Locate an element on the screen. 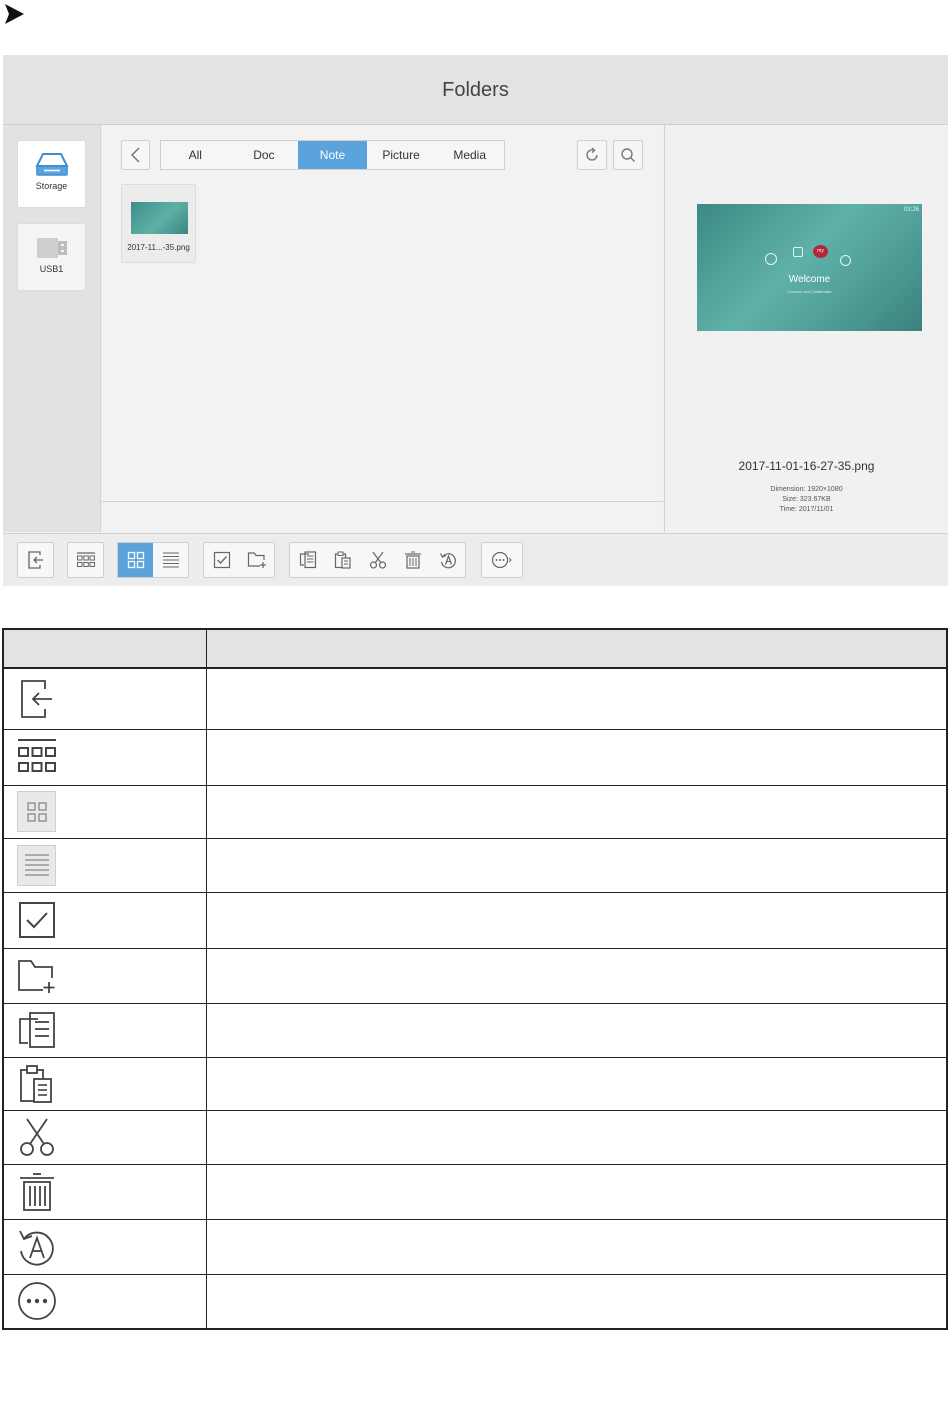 The width and height of the screenshot is (950, 1408). window-title: Folders is located at coordinates (475, 90).